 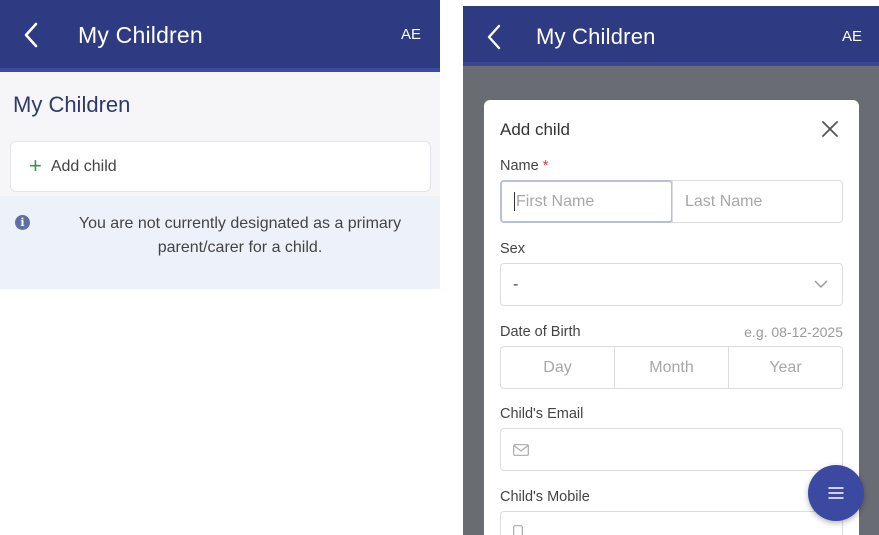 I want to click on menu-icon, so click(x=836, y=493).